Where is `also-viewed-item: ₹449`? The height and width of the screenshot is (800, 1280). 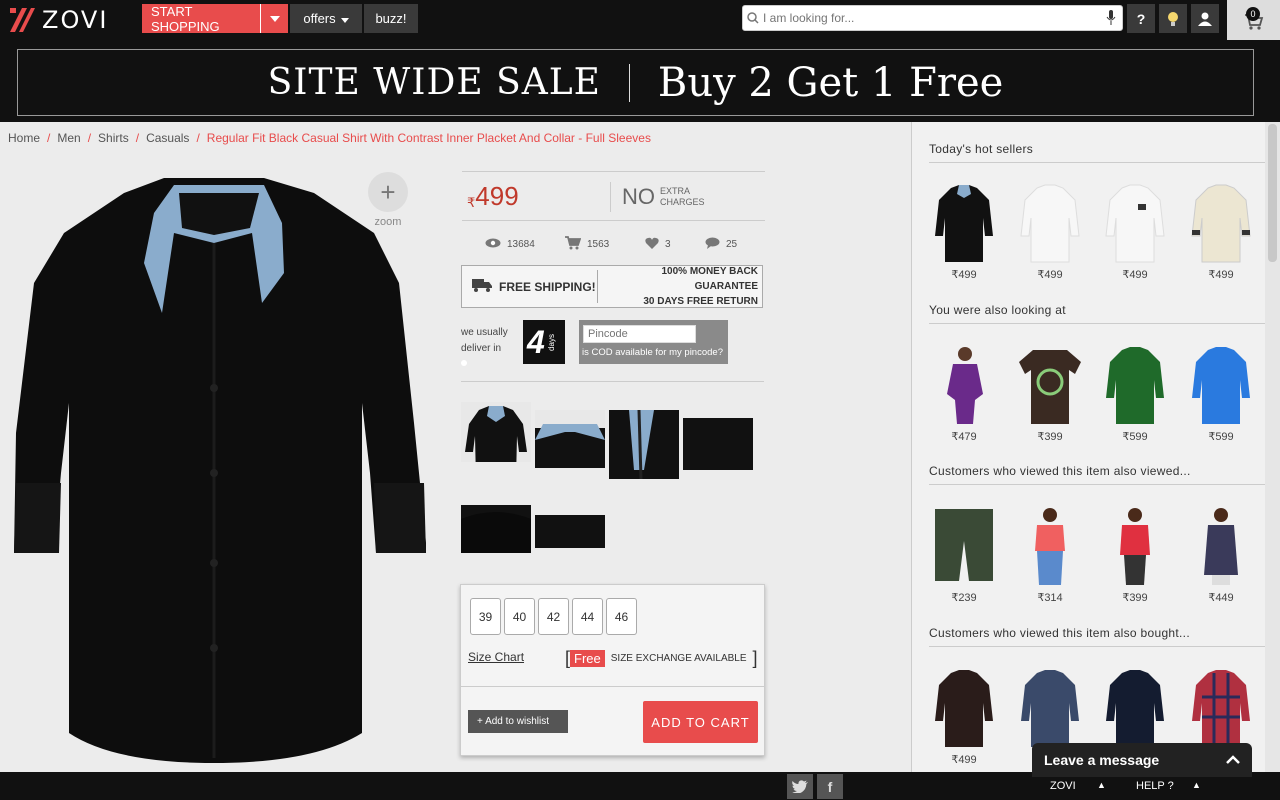 also-viewed-item: ₹449 is located at coordinates (1221, 555).